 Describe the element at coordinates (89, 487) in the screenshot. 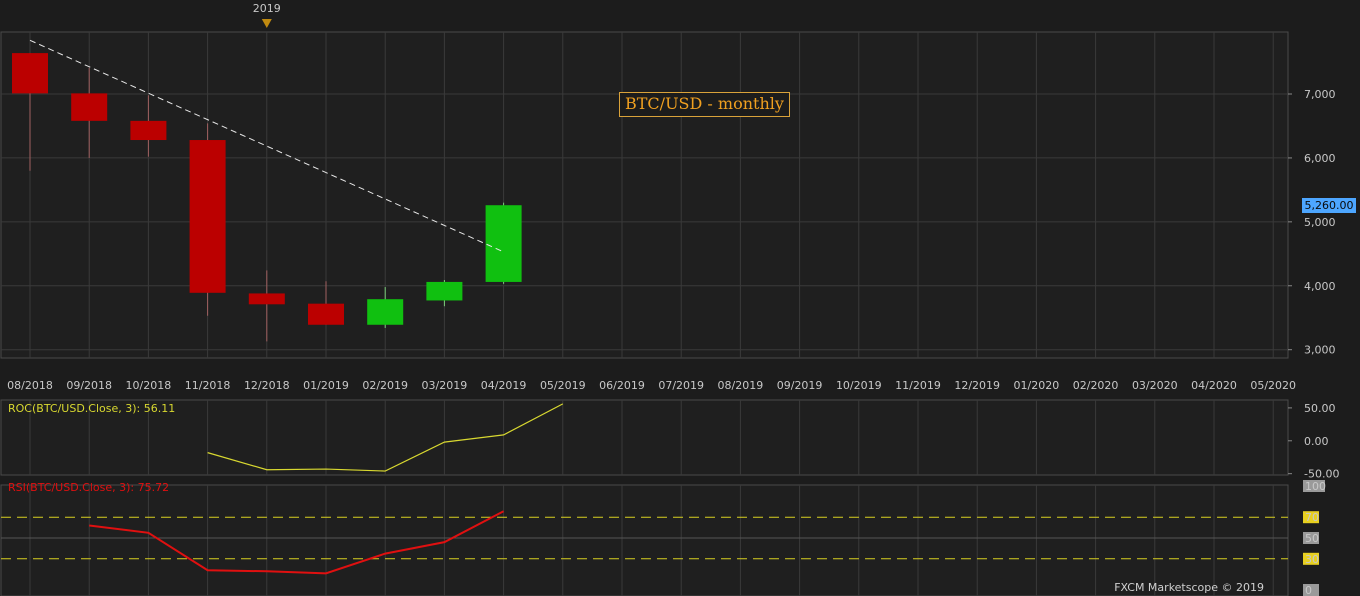

I see `rsi-label: RSI(BTC/USD.Close, 3): 75.72` at that location.